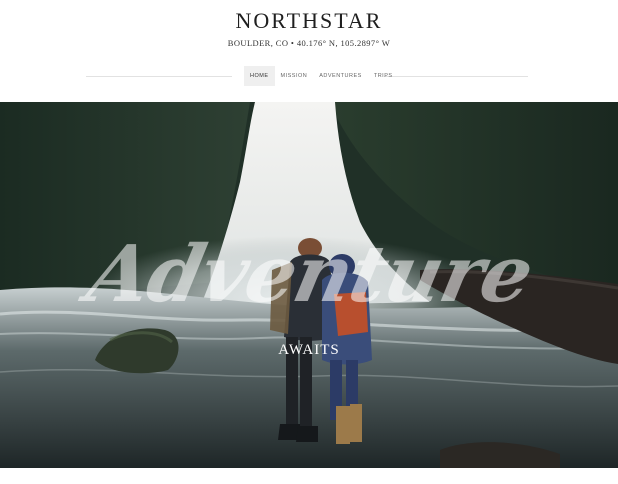 The image size is (618, 484). Describe the element at coordinates (259, 76) in the screenshot. I see `nav-item-home: HOME` at that location.